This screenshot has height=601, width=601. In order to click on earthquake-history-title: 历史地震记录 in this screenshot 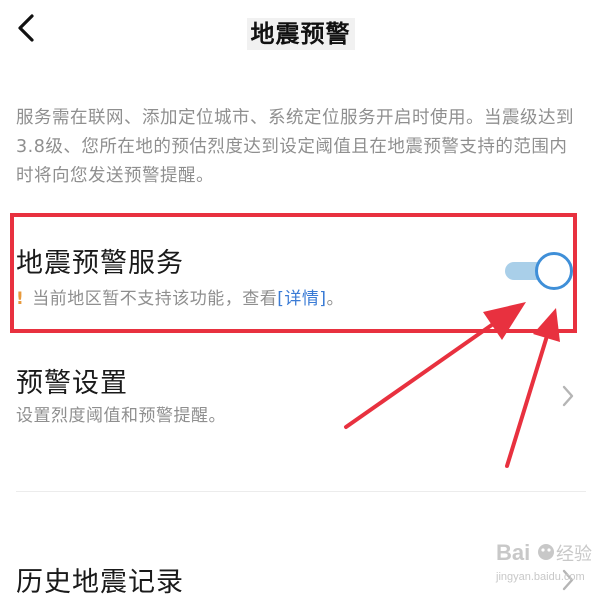, I will do `click(100, 582)`.